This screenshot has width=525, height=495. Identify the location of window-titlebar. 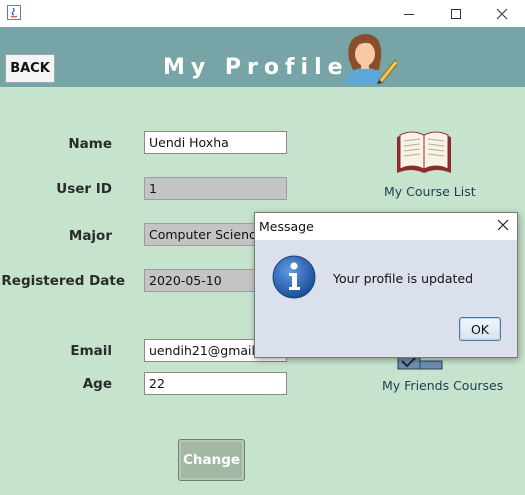
(262, 13).